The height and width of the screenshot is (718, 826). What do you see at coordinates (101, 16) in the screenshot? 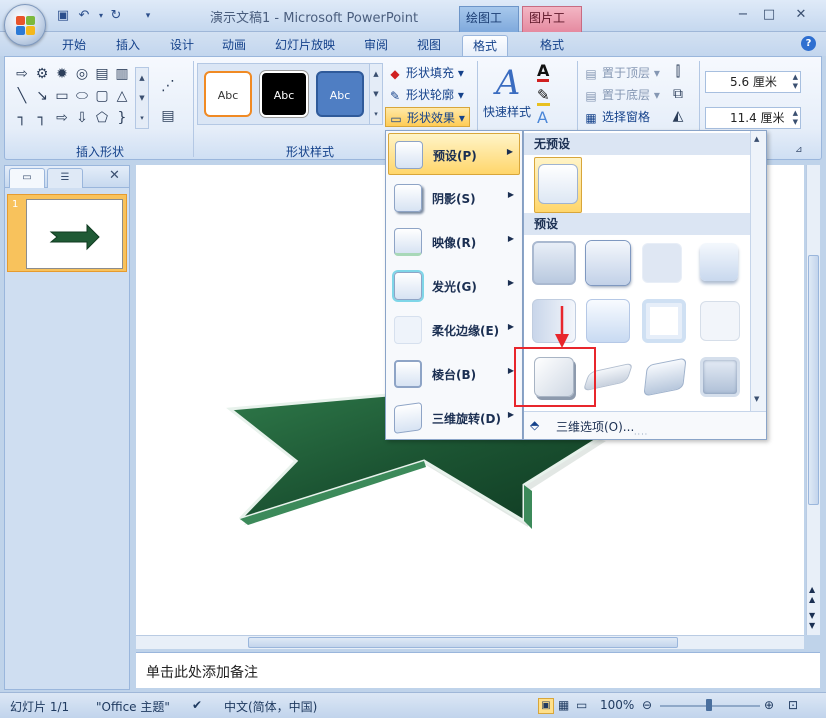
I see `undo-dropdown-icon: ▾` at bounding box center [101, 16].